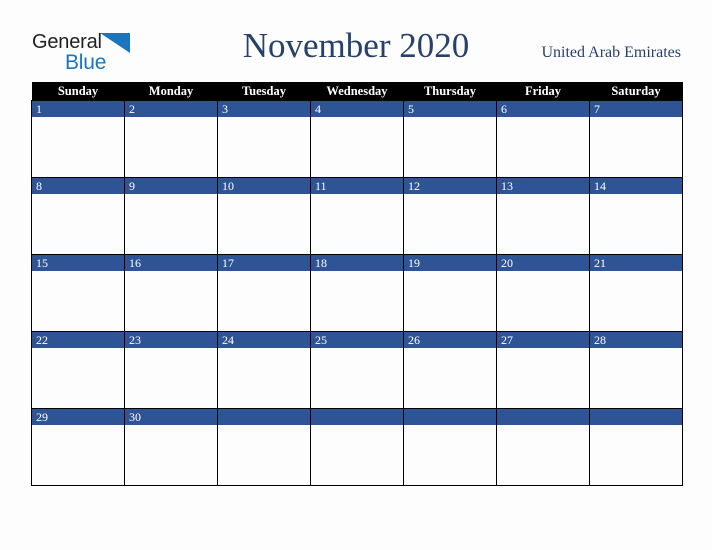 Image resolution: width=712 pixels, height=550 pixels. I want to click on calendar-day-cell: 1, so click(78, 139).